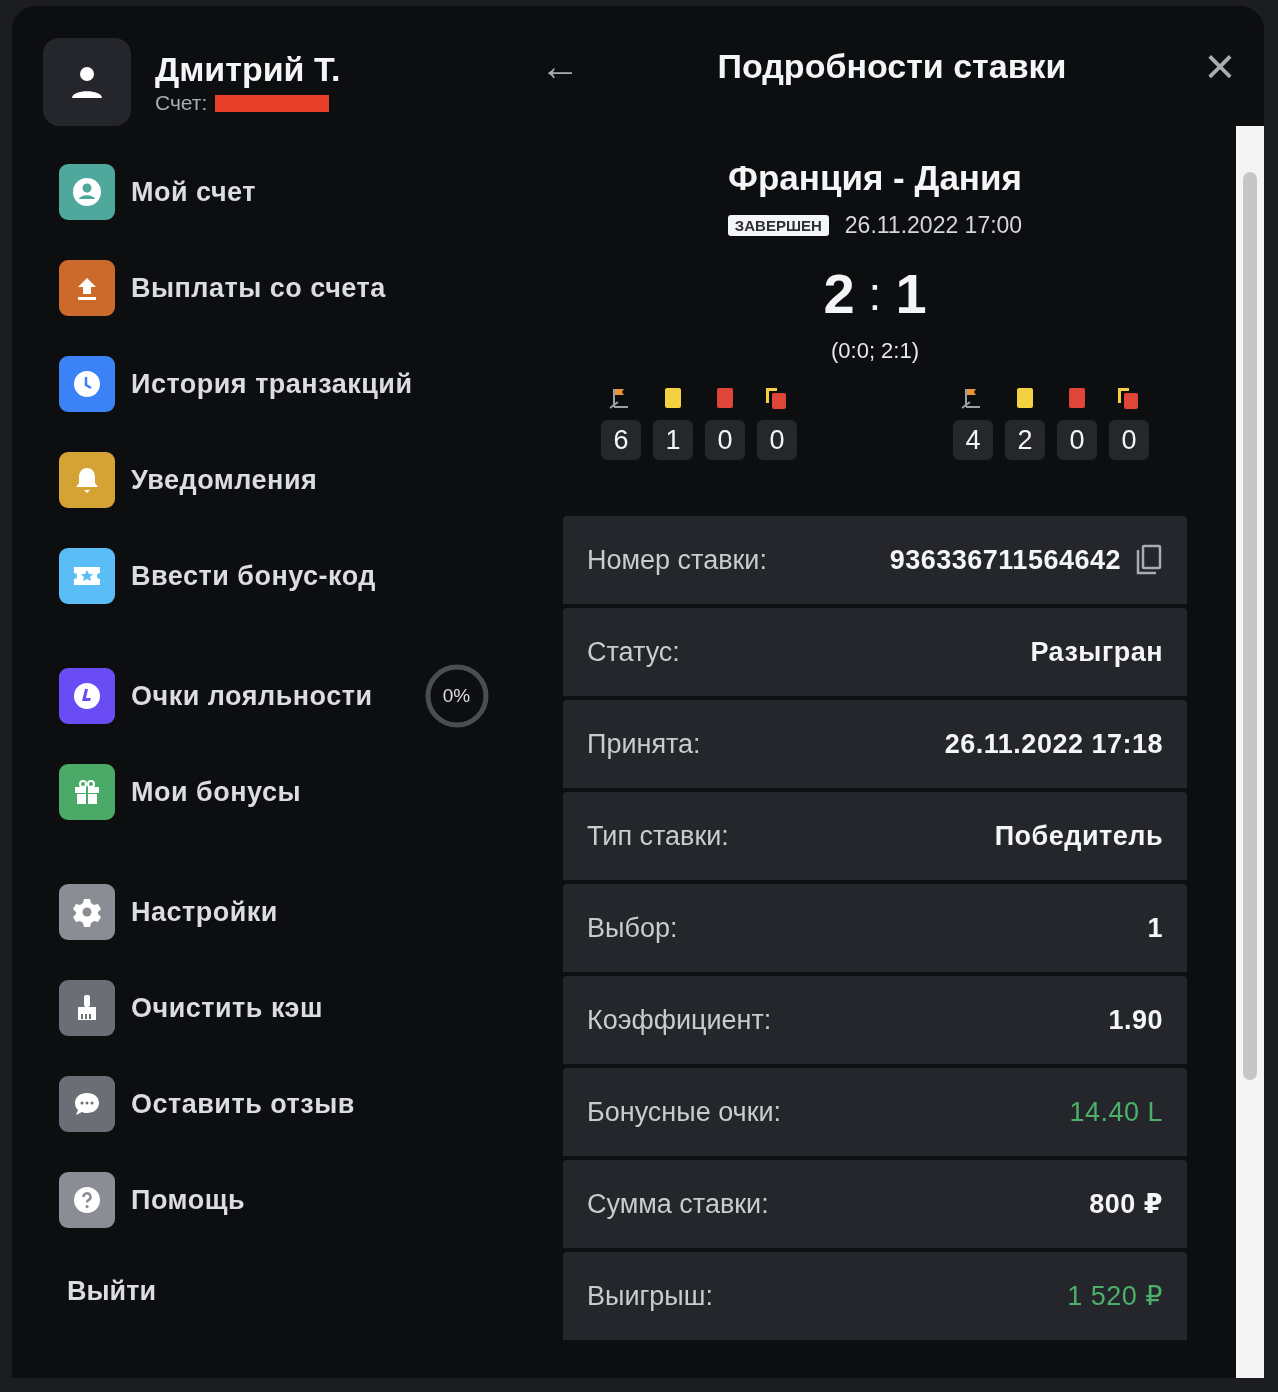 Image resolution: width=1278 pixels, height=1392 pixels. What do you see at coordinates (299, 1008) in the screenshot?
I see `menu-item: Очистить кэш` at bounding box center [299, 1008].